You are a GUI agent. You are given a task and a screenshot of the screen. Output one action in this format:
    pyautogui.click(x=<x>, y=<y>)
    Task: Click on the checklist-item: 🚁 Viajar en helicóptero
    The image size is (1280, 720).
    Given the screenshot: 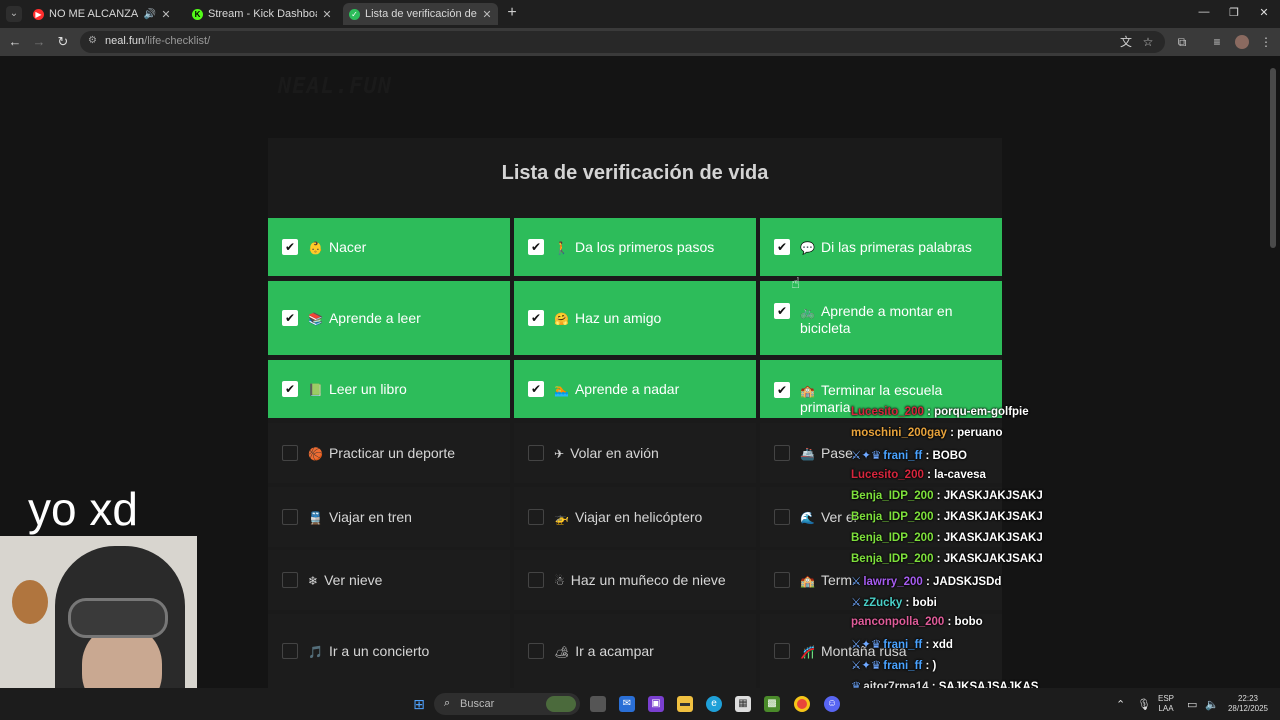 What is the action you would take?
    pyautogui.click(x=635, y=517)
    